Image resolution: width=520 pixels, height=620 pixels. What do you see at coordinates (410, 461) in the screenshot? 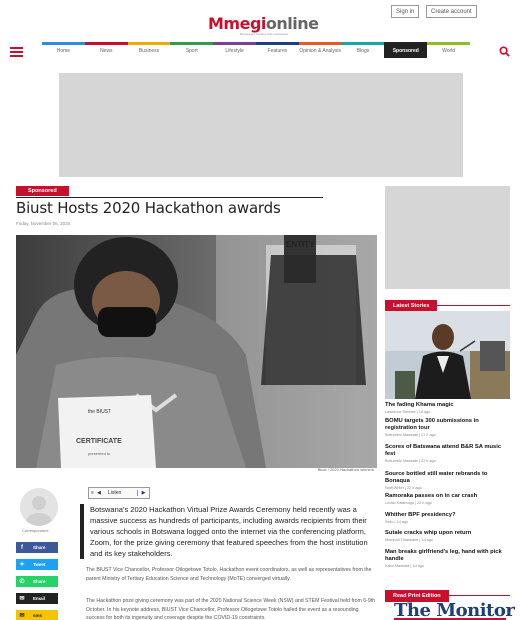
I see `story-meta: Boitumelo Maswabi | 22 h ago` at bounding box center [410, 461].